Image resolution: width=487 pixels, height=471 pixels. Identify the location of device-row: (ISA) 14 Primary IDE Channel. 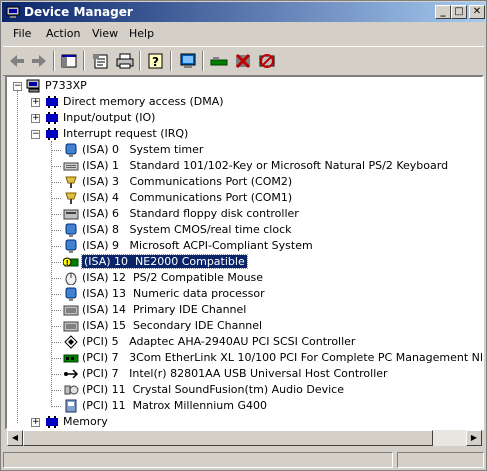
(164, 310).